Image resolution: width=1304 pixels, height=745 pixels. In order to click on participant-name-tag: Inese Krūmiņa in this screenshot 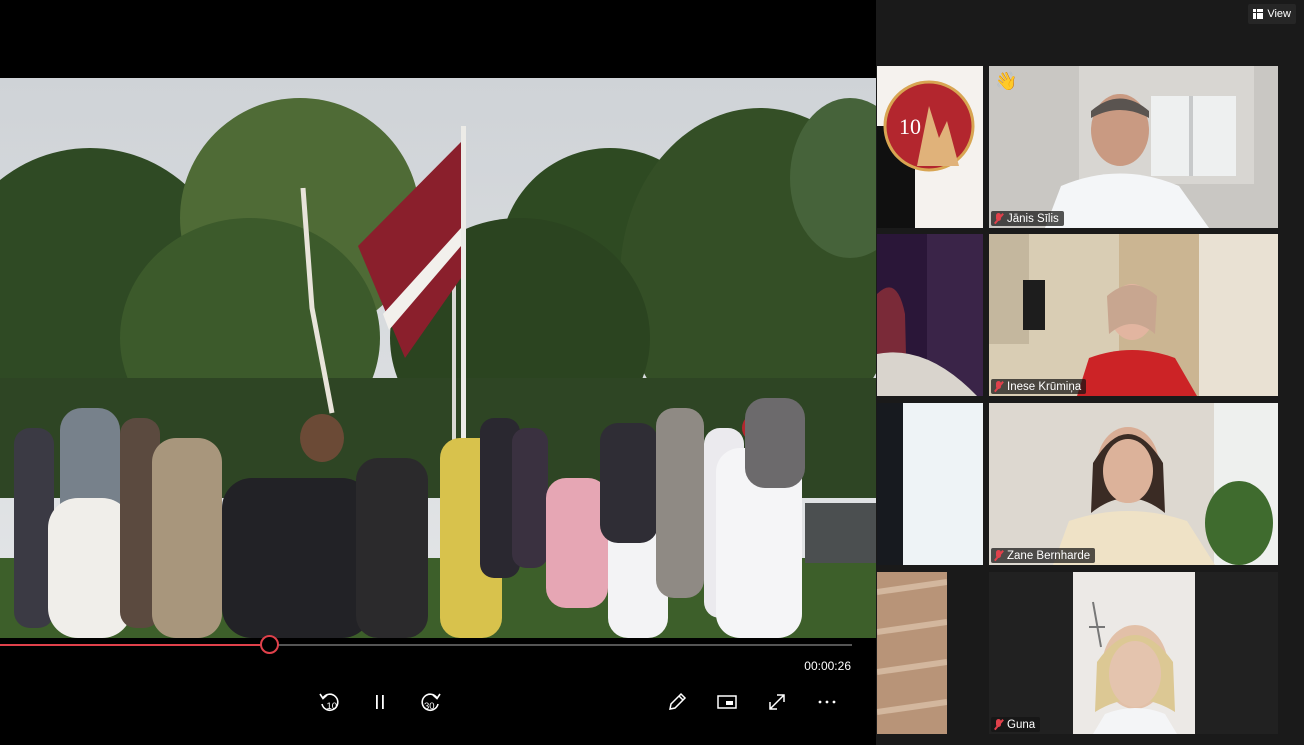, I will do `click(1039, 386)`.